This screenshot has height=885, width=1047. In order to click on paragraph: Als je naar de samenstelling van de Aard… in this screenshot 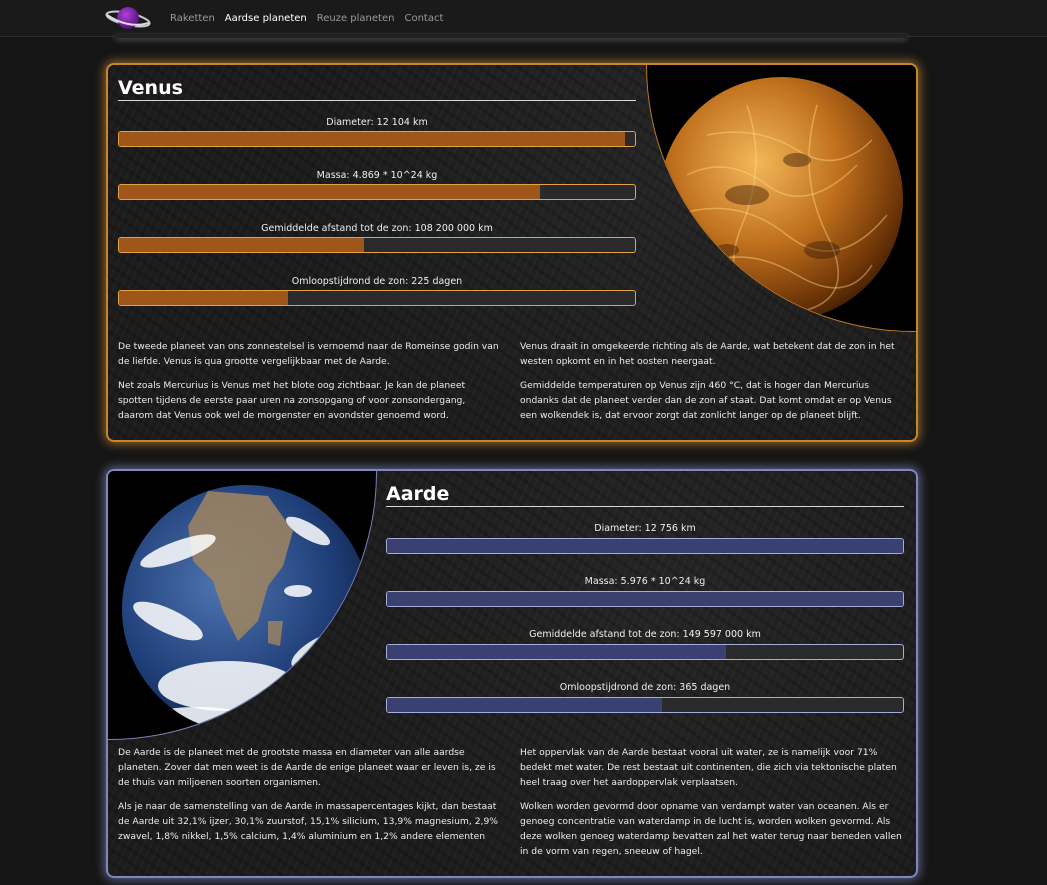, I will do `click(308, 821)`.